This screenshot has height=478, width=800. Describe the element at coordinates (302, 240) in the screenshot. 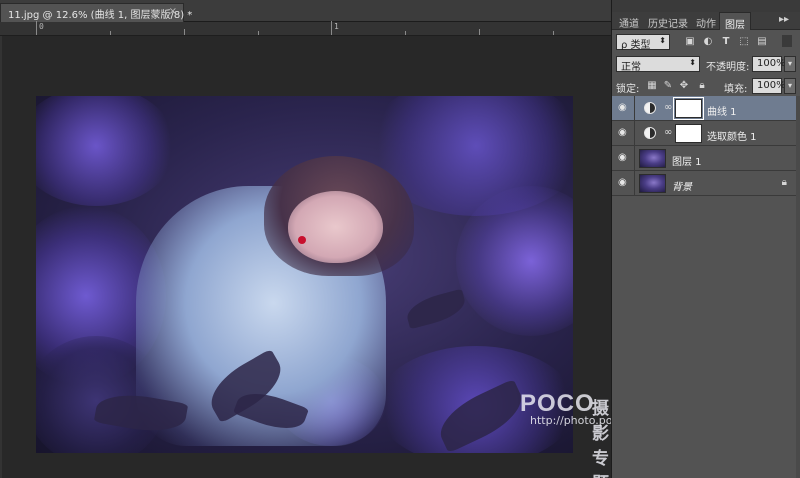

I see `subject-lips` at that location.